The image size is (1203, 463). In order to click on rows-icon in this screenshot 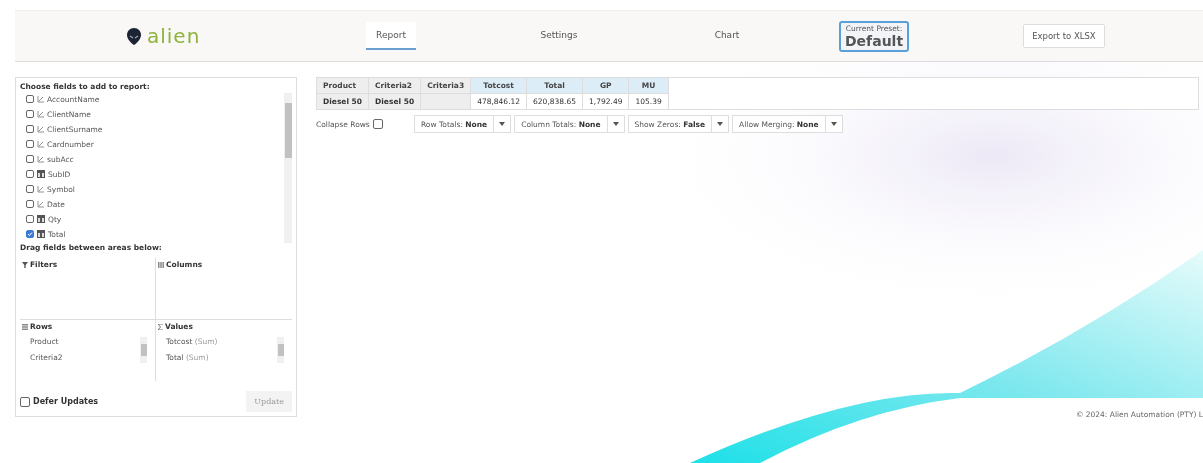, I will do `click(25, 326)`.